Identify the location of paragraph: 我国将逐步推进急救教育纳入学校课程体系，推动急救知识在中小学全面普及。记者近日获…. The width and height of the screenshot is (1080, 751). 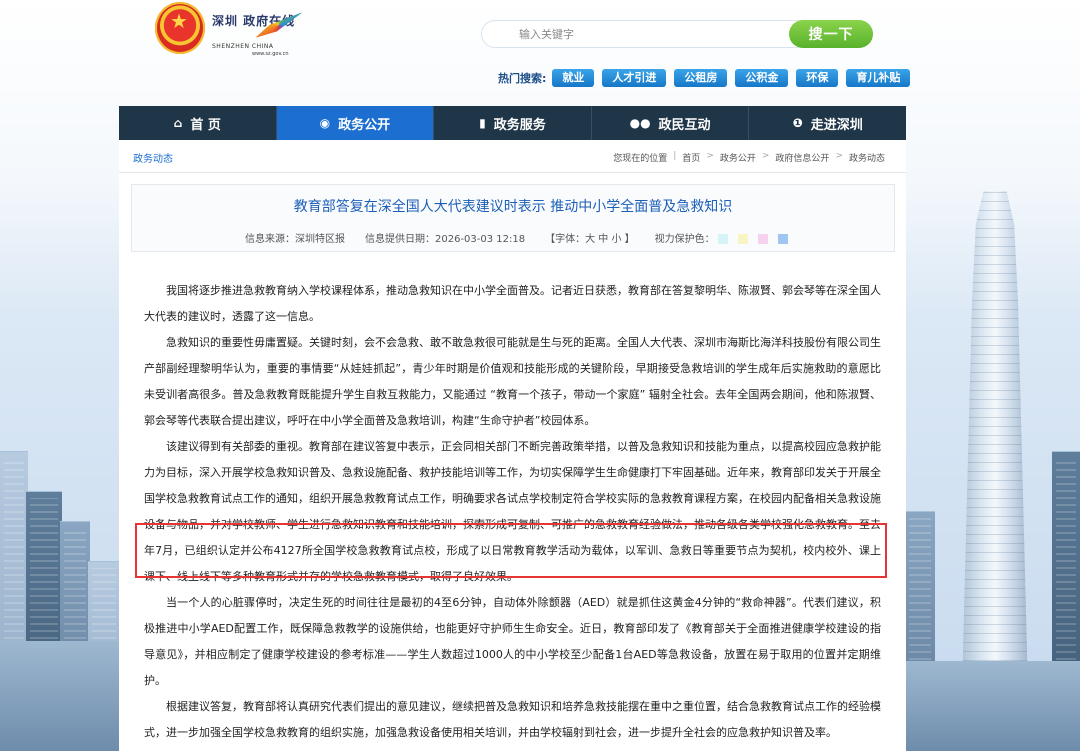
(512, 303).